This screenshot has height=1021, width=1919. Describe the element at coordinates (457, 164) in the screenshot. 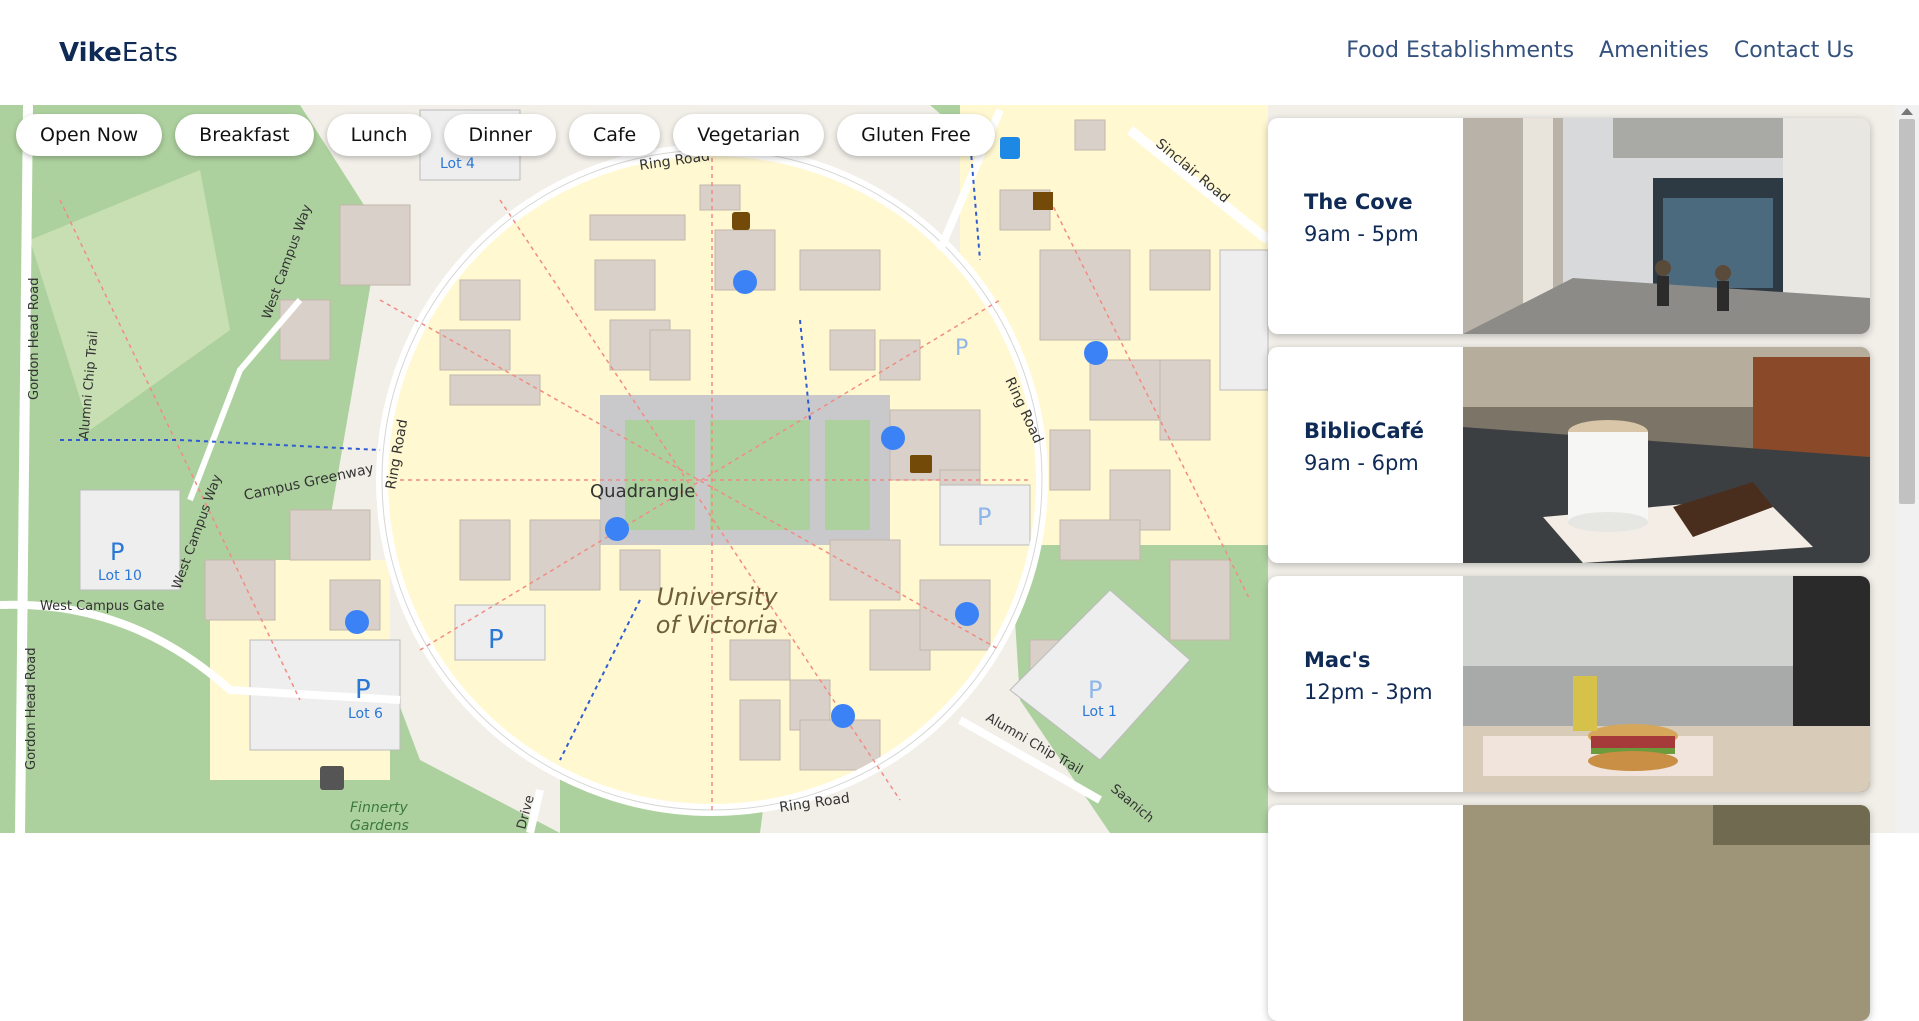

I see `lot4-label: Lot 4` at that location.